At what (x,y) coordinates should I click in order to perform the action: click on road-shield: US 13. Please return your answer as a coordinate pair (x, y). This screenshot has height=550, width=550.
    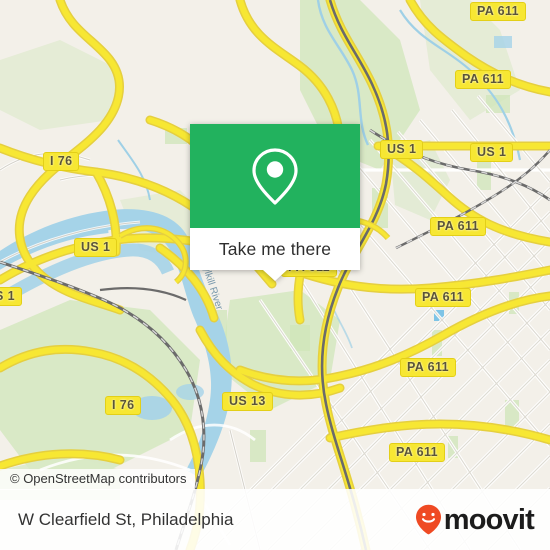
    Looking at the image, I should click on (247, 401).